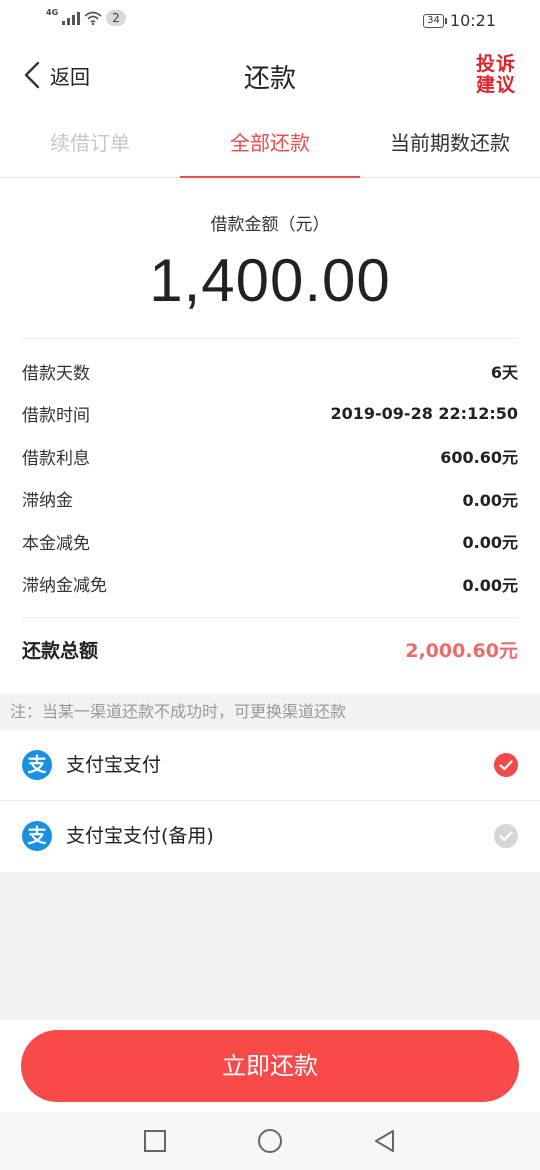  What do you see at coordinates (270, 225) in the screenshot?
I see `loan-amount-label: 借款金额（元）` at bounding box center [270, 225].